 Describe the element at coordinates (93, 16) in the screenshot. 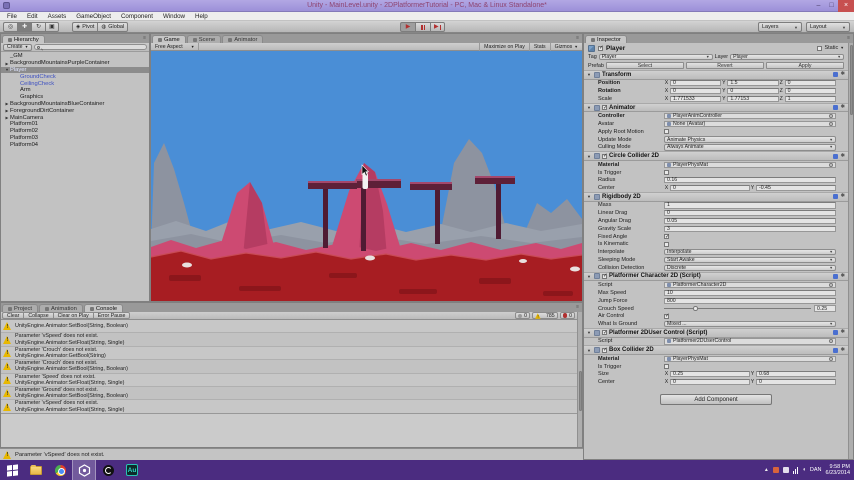

I see `menu-gameobject: GameObject` at that location.